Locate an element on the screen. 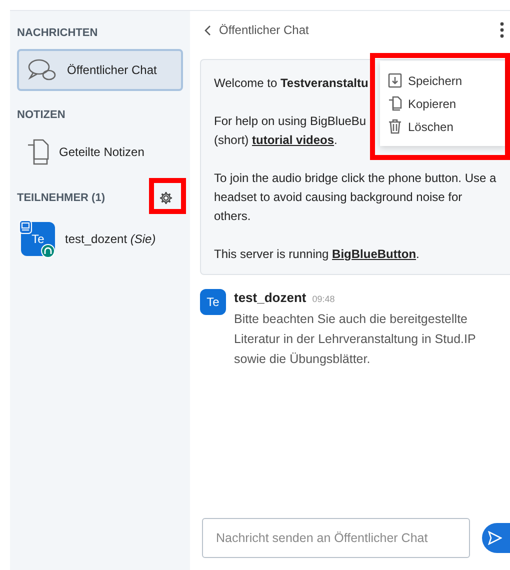 The height and width of the screenshot is (570, 510). welcome-text: (short) tutorial videos. is located at coordinates (276, 140).